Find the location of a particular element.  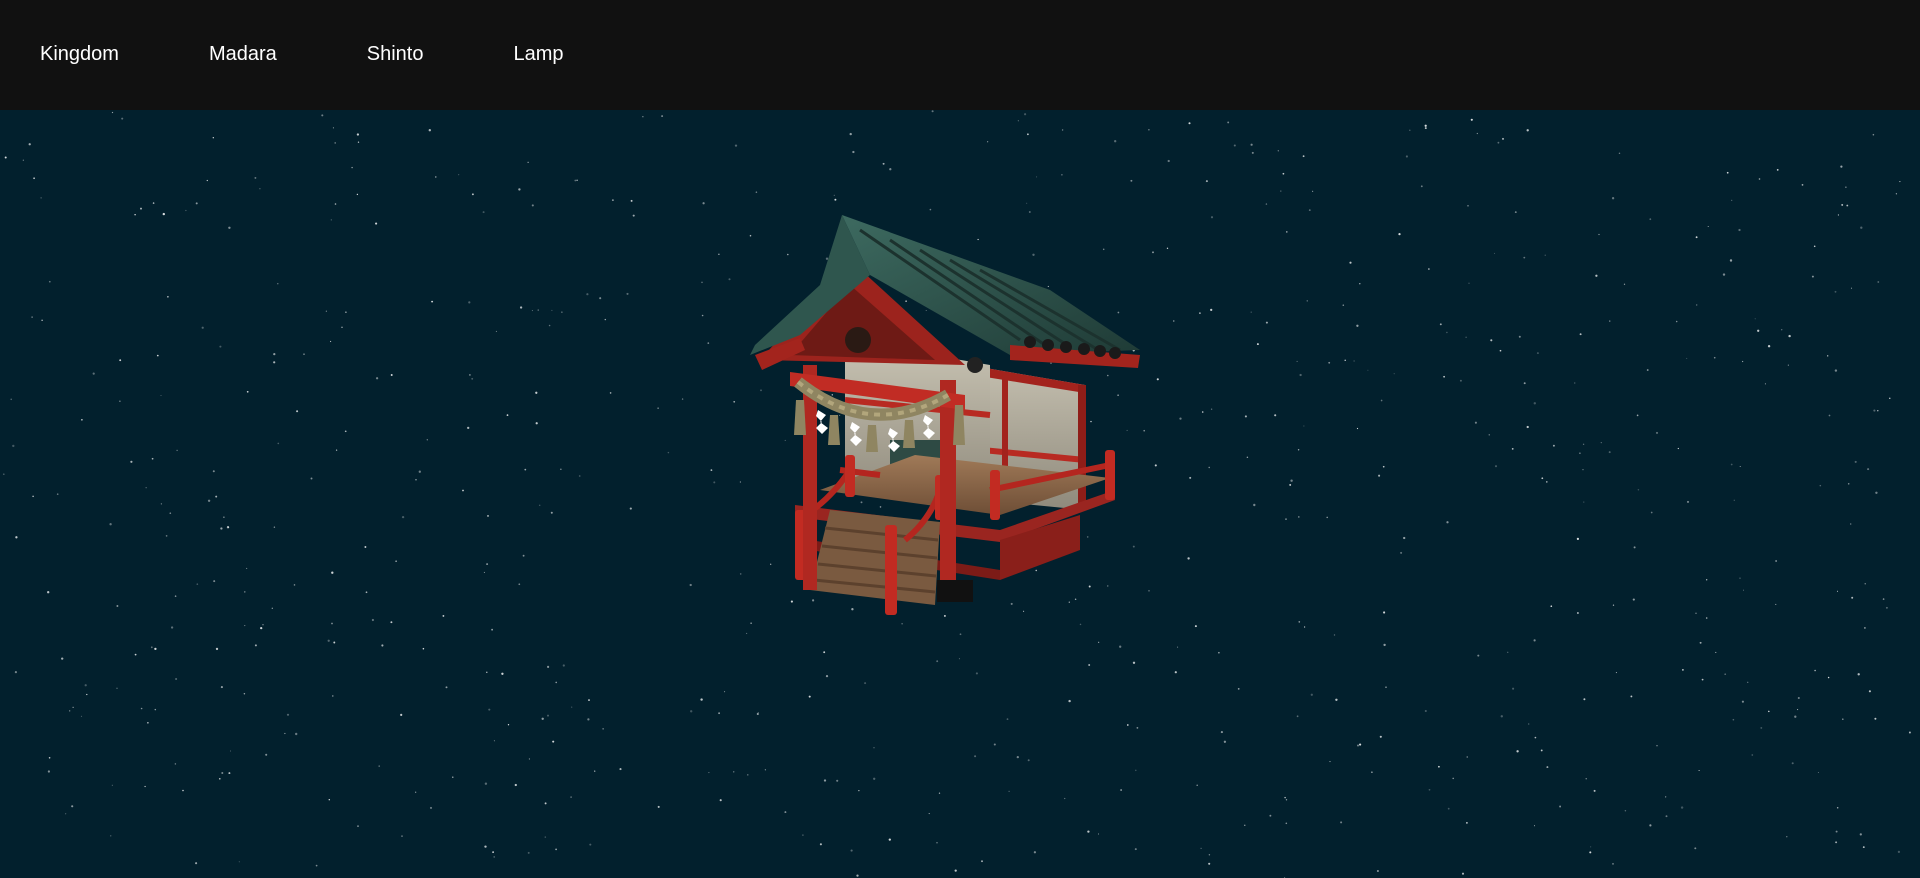

nav-item-lamp: Lamp is located at coordinates (538, 54).